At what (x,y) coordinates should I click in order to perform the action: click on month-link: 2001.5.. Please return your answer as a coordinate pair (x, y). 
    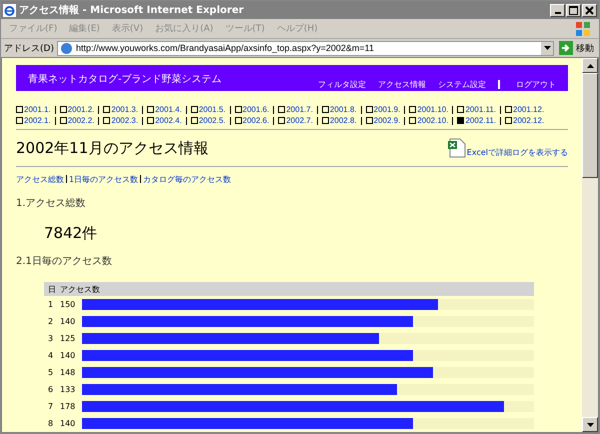
    Looking at the image, I should click on (208, 109).